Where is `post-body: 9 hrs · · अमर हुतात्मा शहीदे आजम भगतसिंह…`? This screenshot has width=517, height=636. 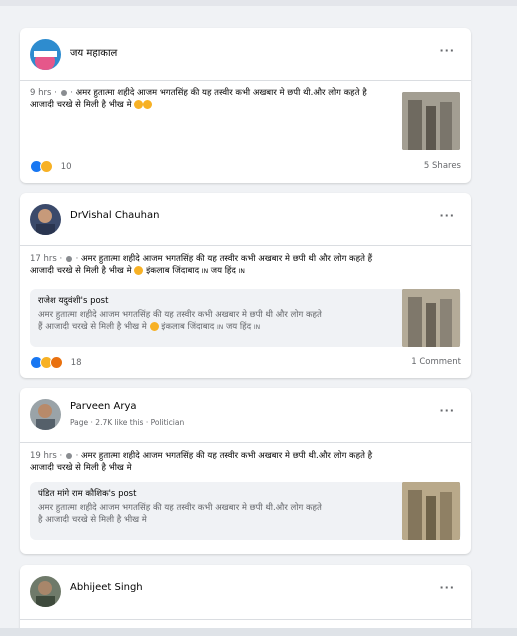 post-body: 9 hrs · · अमर हुतात्मा शहीदे आजम भगतसिंह… is located at coordinates (198, 99).